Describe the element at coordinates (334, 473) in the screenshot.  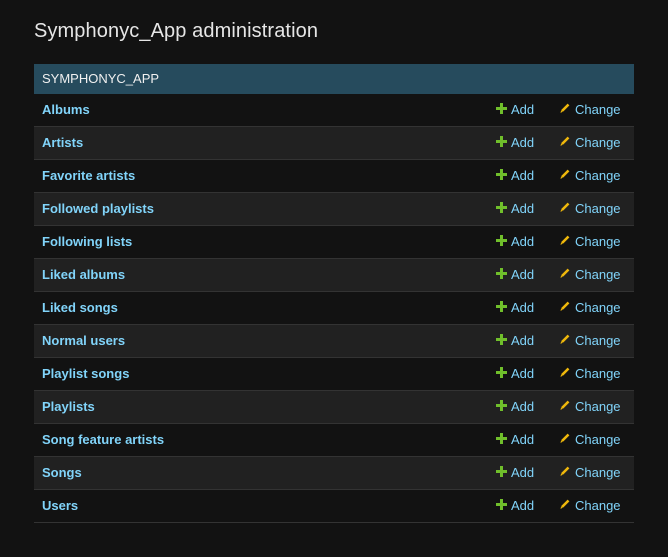
I see `model-row: Songs Add Change` at that location.